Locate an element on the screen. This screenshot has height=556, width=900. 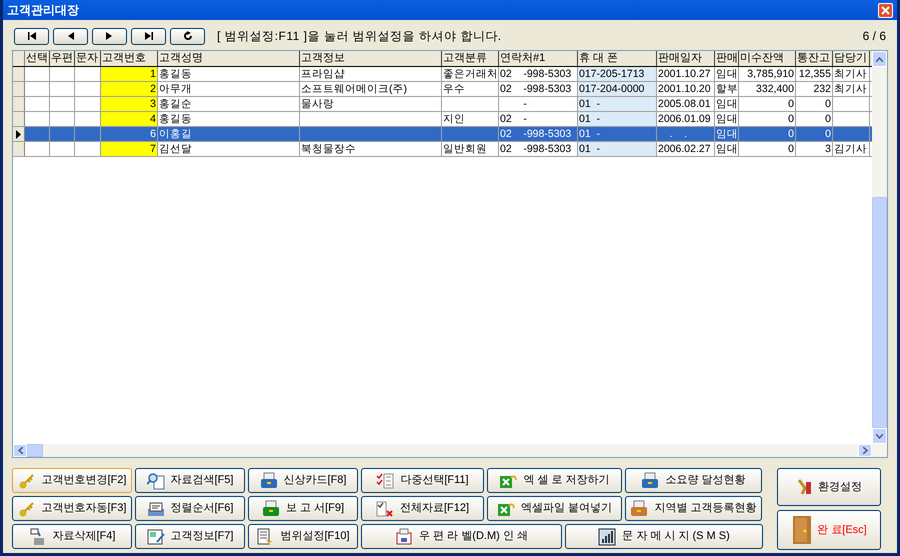
record-count: 6 / 6 is located at coordinates (874, 36).